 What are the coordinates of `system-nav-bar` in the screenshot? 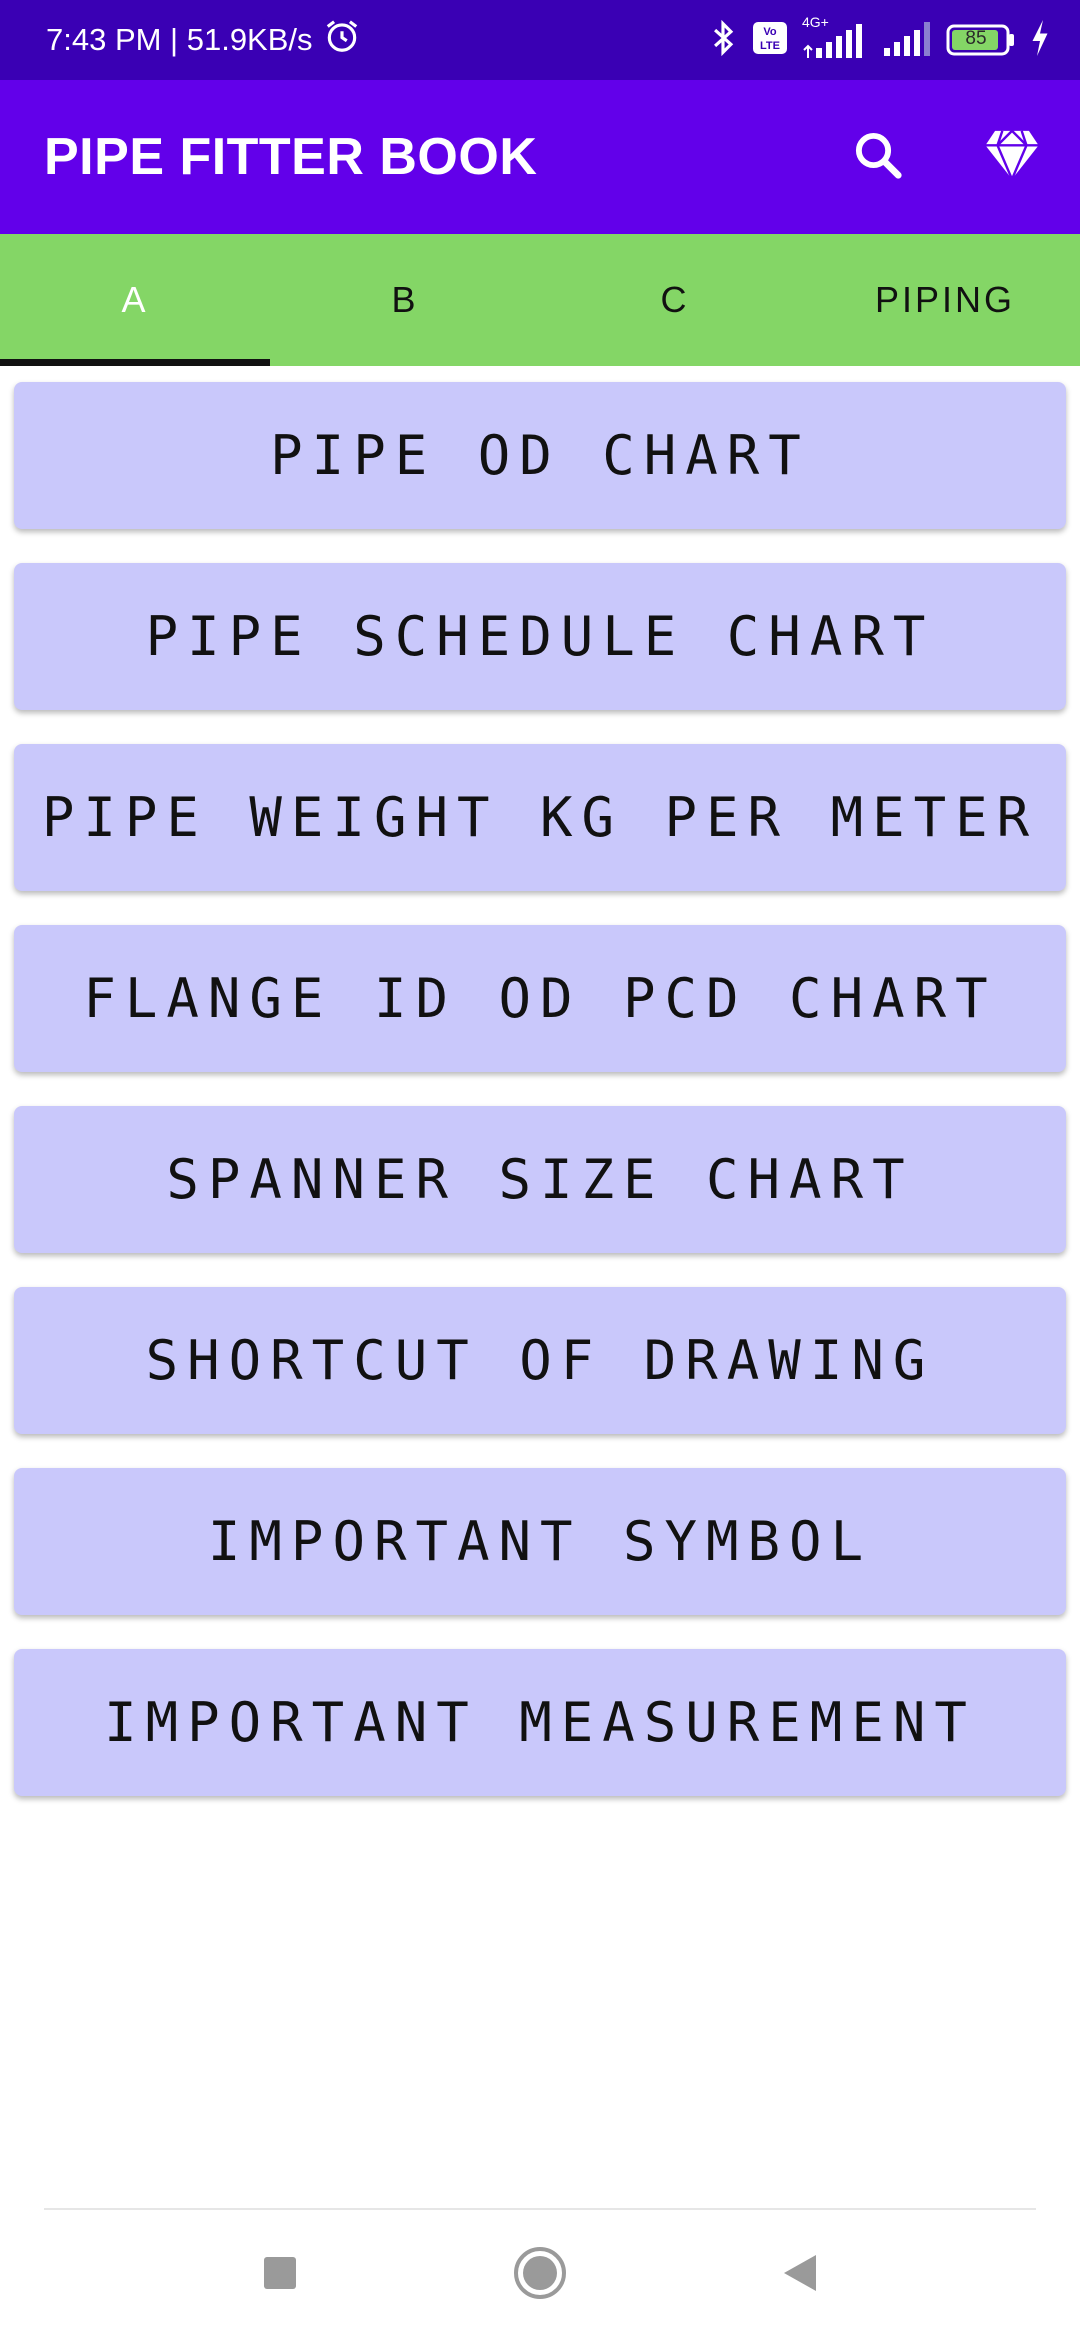 It's located at (540, 2275).